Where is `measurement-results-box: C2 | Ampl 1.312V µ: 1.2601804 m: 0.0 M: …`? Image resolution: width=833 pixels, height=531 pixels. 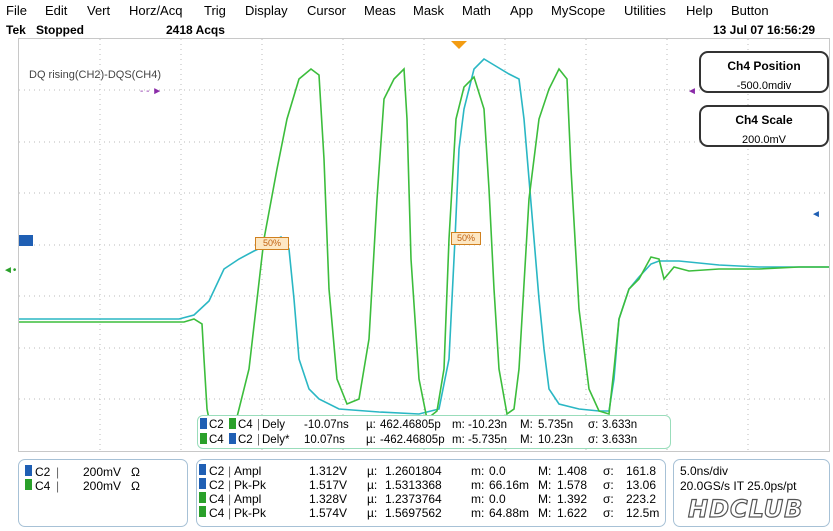
measurement-results-box: C2 | Ampl 1.312V µ: 1.2601804 m: 0.0 M: … is located at coordinates (431, 493).